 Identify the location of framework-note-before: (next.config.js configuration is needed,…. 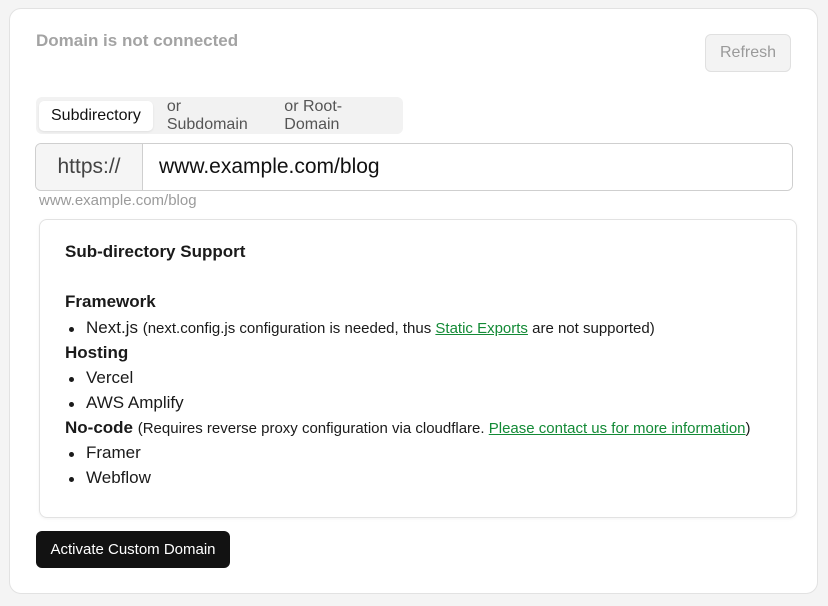
(289, 328).